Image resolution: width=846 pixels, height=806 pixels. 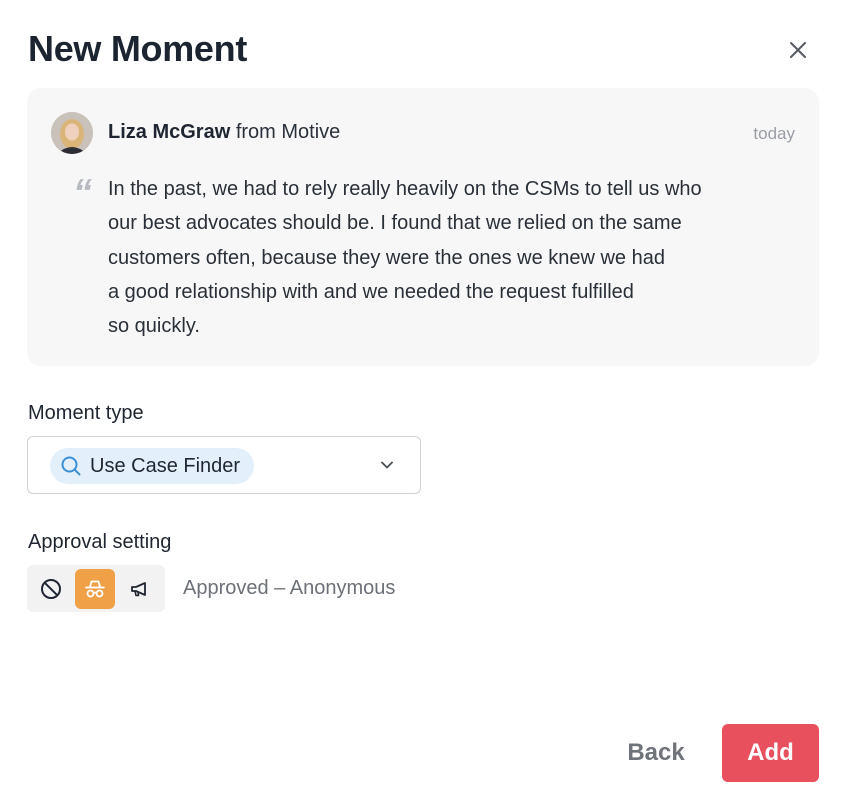 I want to click on approval-anonymous-button, so click(x=95, y=589).